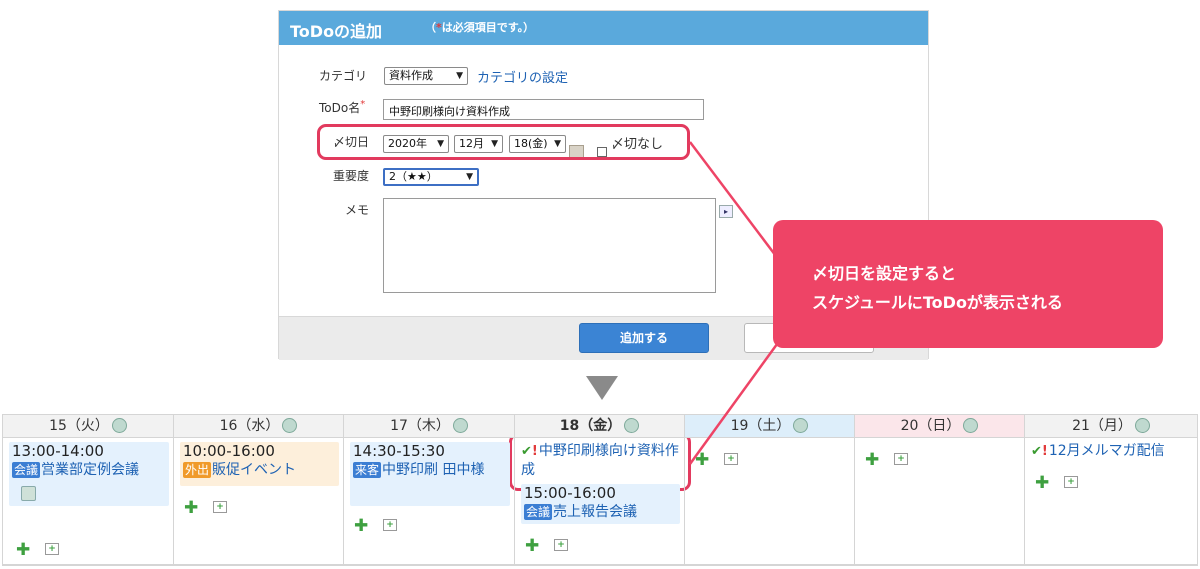 Image resolution: width=1200 pixels, height=569 pixels. I want to click on todo-item: ✔!12月メルマガ配信, so click(1112, 451).